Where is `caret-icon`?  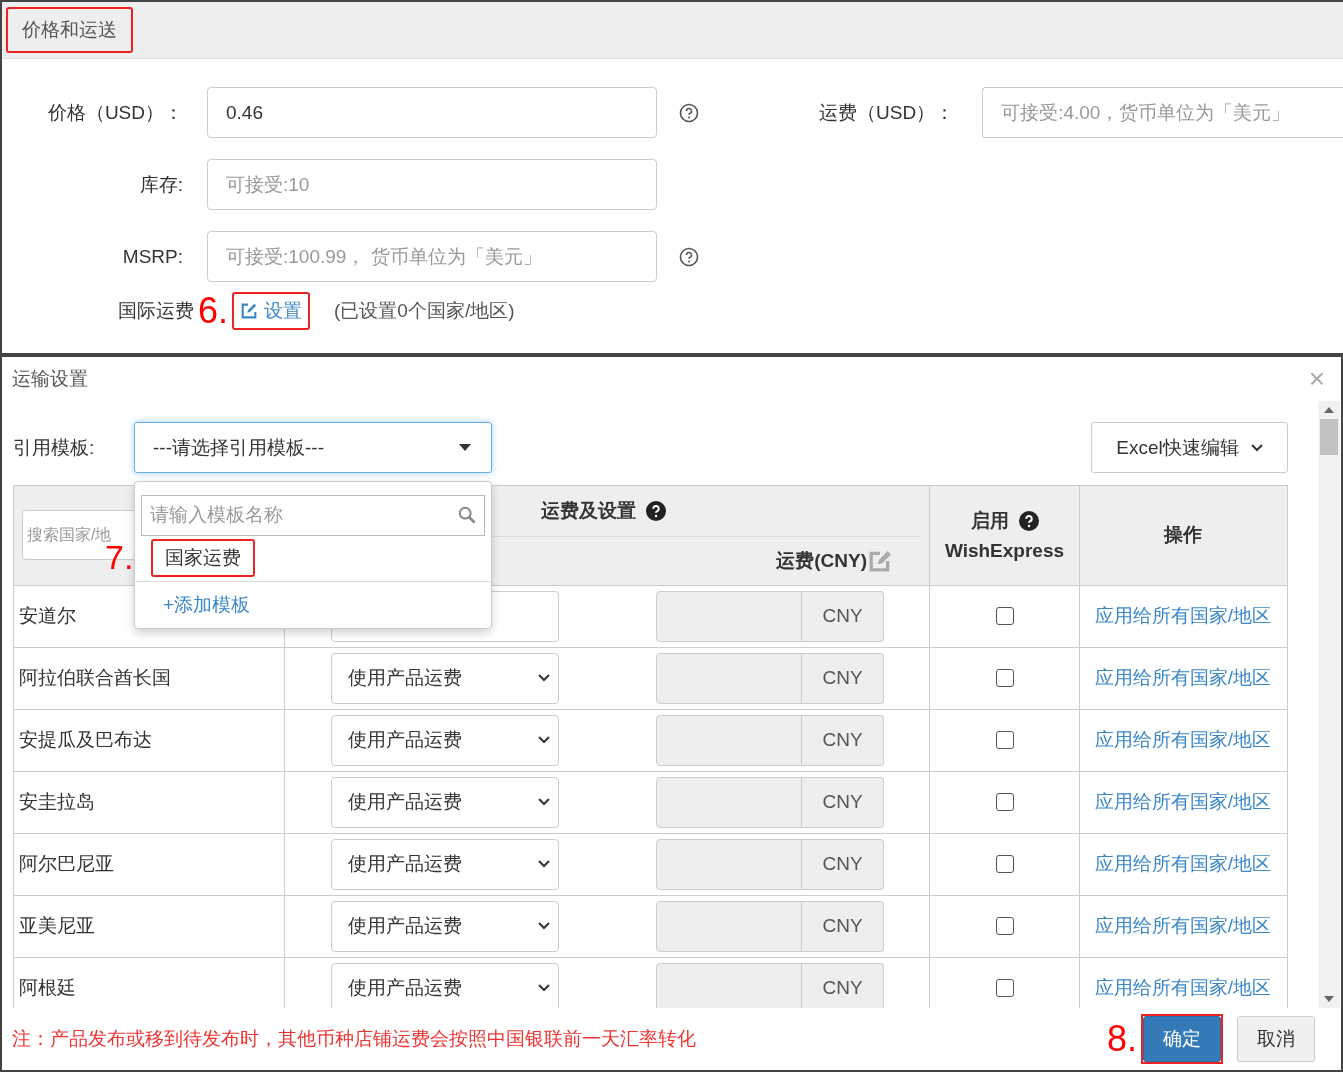
caret-icon is located at coordinates (465, 448).